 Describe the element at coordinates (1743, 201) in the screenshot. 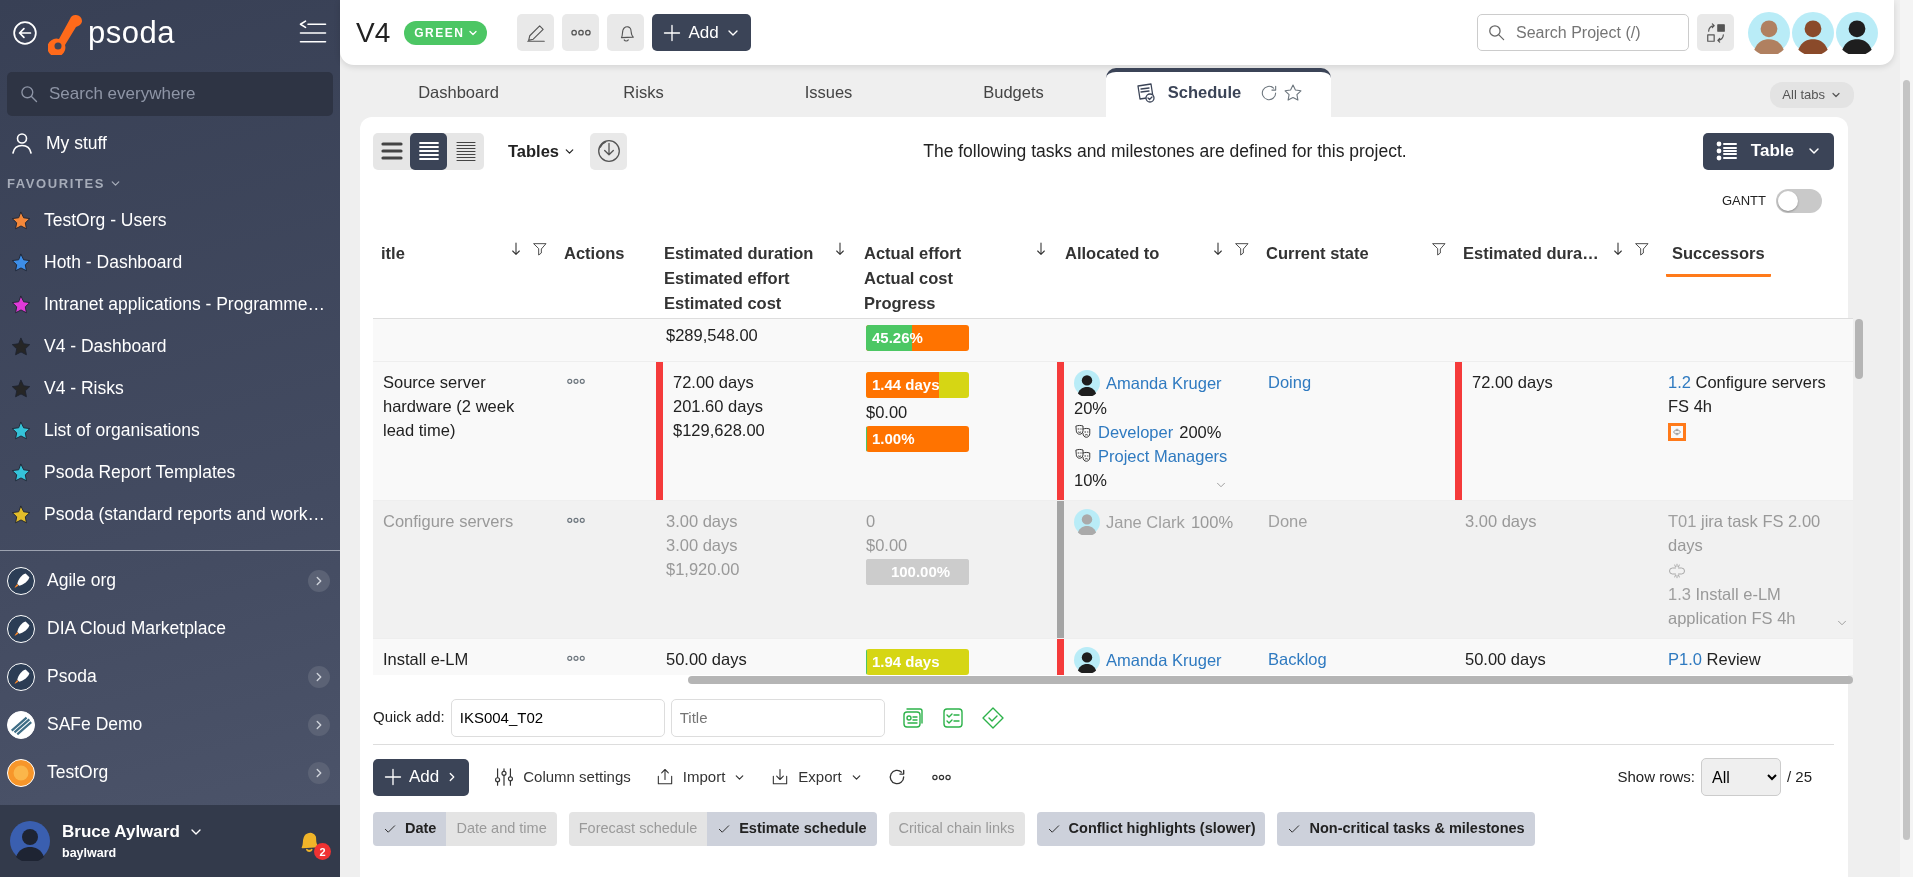

I see `toggle-label: GANTT` at that location.